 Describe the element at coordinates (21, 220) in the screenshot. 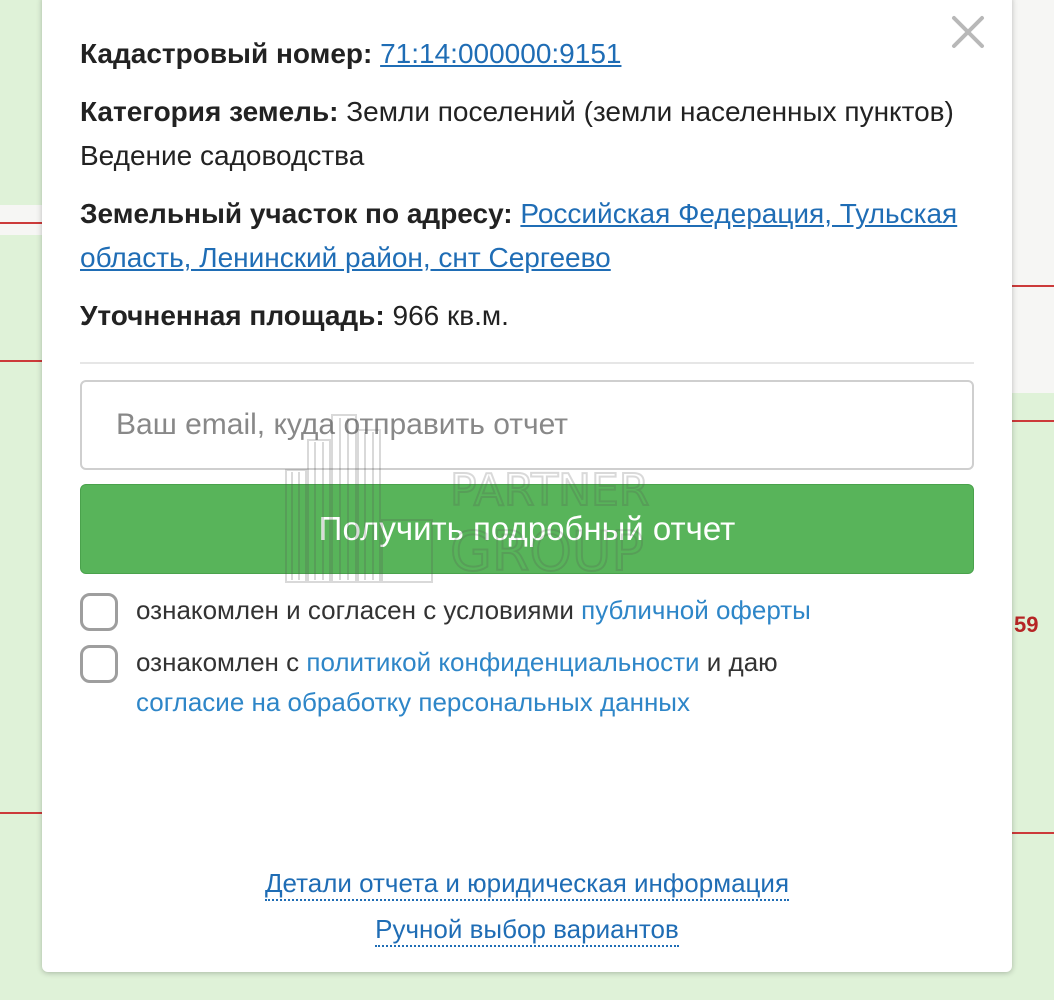

I see `map-road-left-top` at that location.